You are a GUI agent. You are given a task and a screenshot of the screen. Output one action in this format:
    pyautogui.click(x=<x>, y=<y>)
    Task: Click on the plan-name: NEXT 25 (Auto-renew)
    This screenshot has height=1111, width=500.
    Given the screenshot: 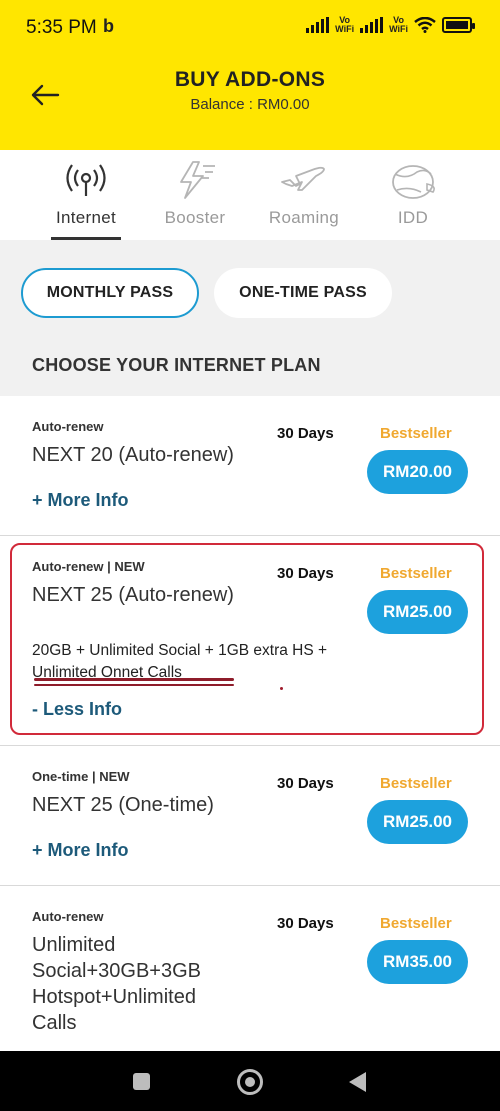 What is the action you would take?
    pyautogui.click(x=133, y=595)
    